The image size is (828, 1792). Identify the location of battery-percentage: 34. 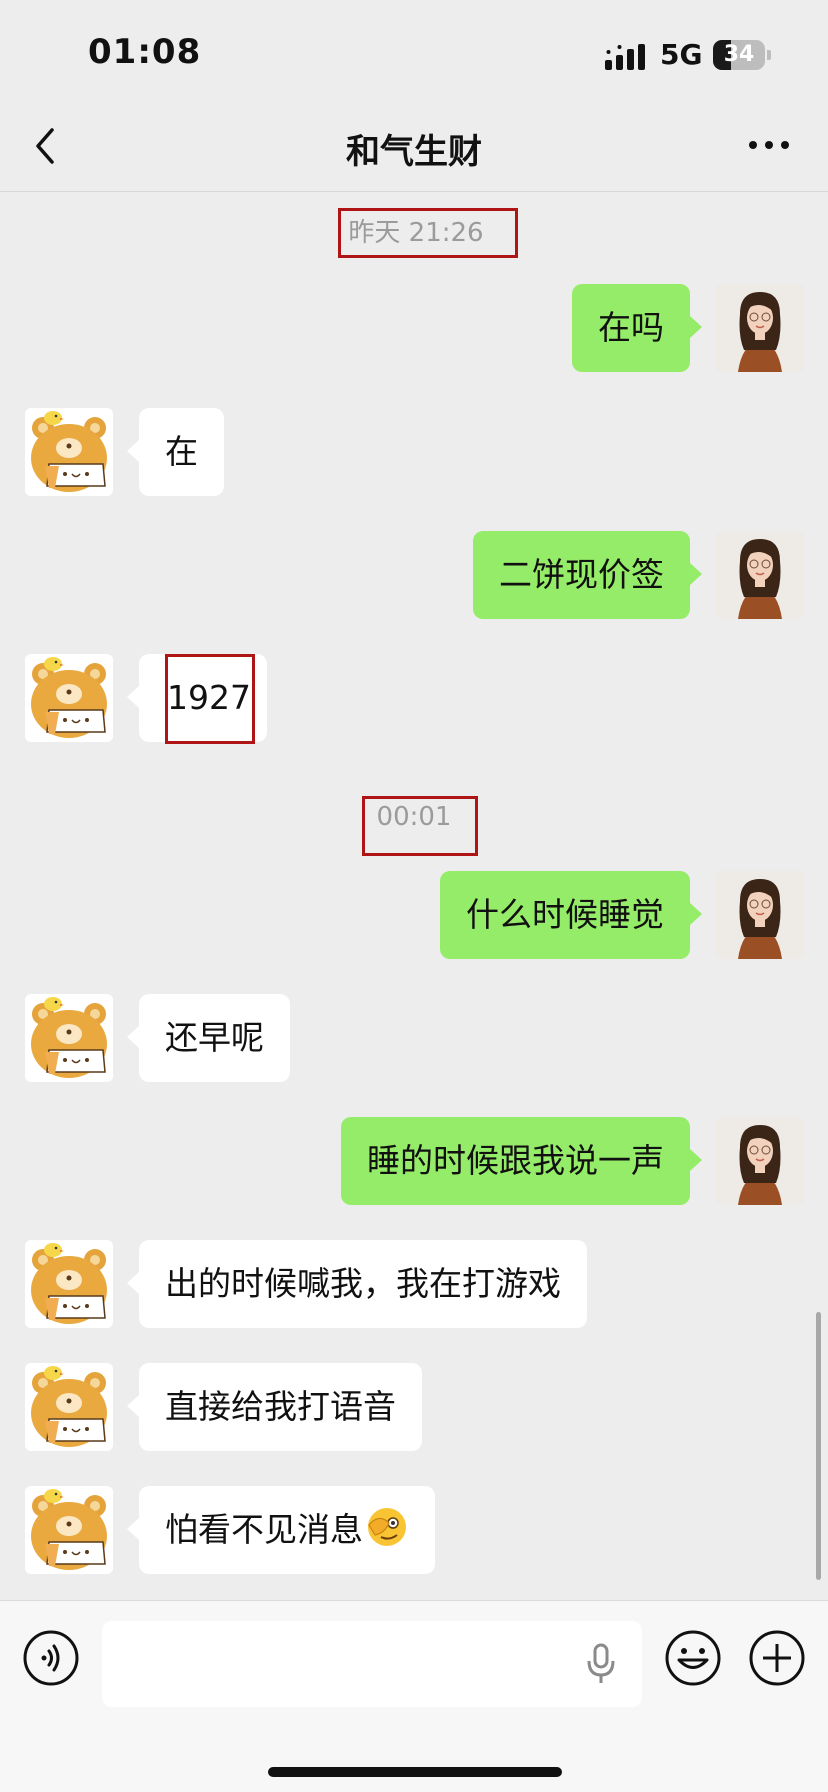
(739, 54).